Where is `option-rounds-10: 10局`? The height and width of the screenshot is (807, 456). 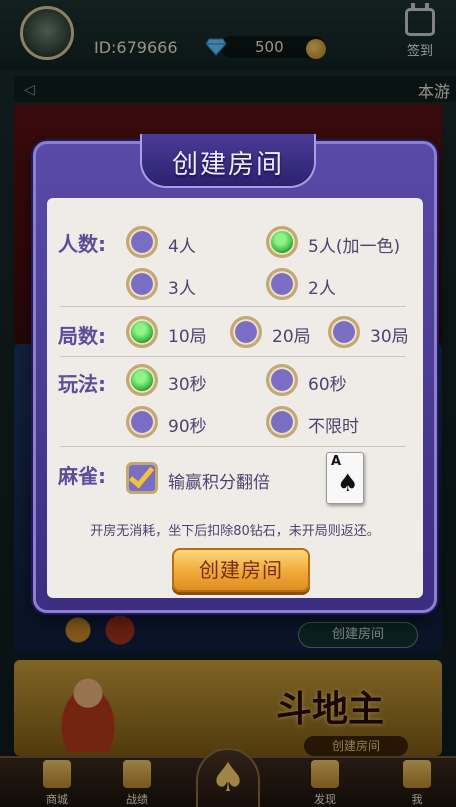
option-rounds-10: 10局 is located at coordinates (187, 337).